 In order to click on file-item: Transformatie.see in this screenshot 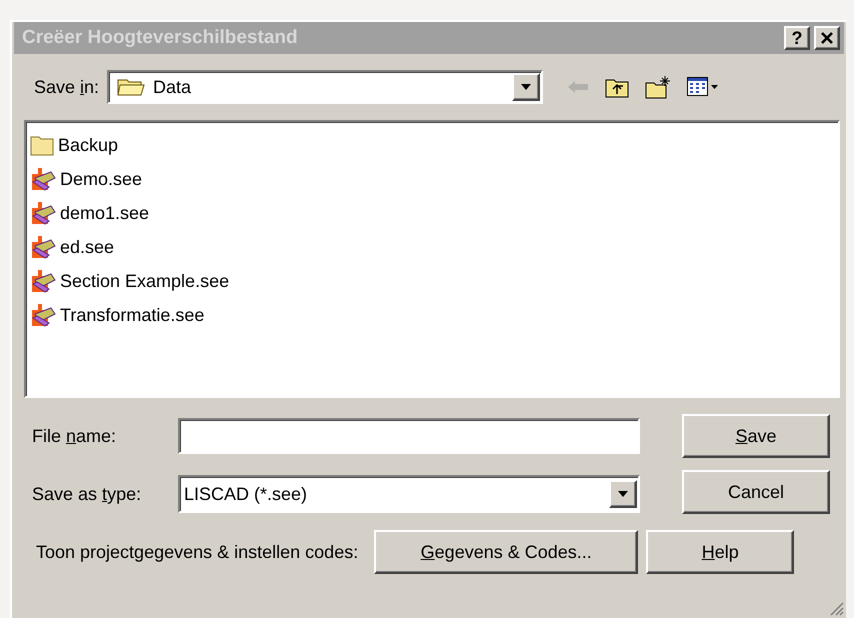, I will do `click(132, 315)`.